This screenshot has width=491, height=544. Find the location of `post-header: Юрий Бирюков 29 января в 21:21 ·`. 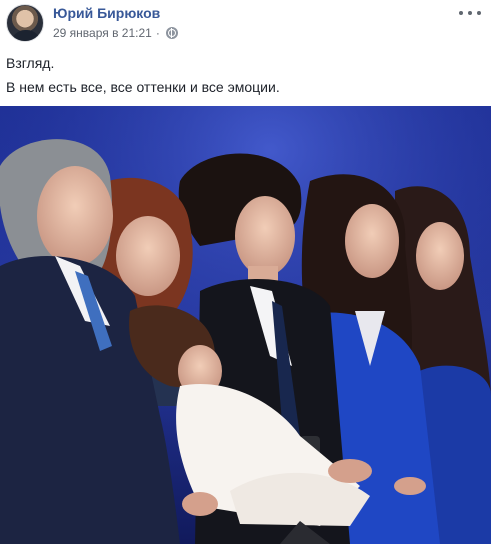

post-header: Юрий Бирюков 29 января в 21:21 · is located at coordinates (245, 24).